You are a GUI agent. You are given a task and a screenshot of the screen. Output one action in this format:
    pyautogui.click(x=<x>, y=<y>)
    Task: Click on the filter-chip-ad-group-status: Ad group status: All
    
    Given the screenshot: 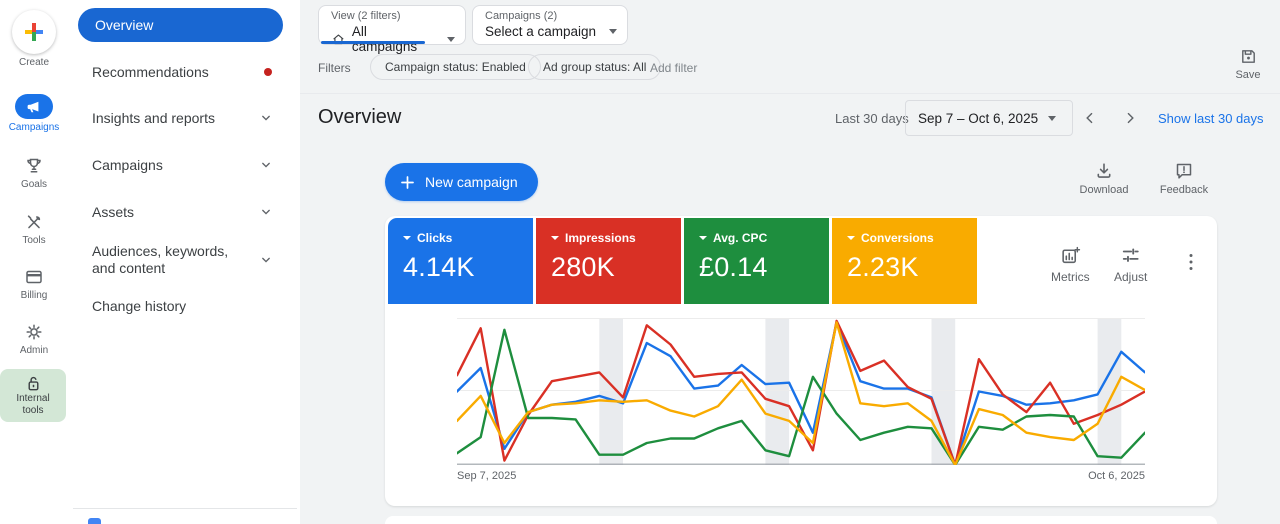 What is the action you would take?
    pyautogui.click(x=595, y=67)
    